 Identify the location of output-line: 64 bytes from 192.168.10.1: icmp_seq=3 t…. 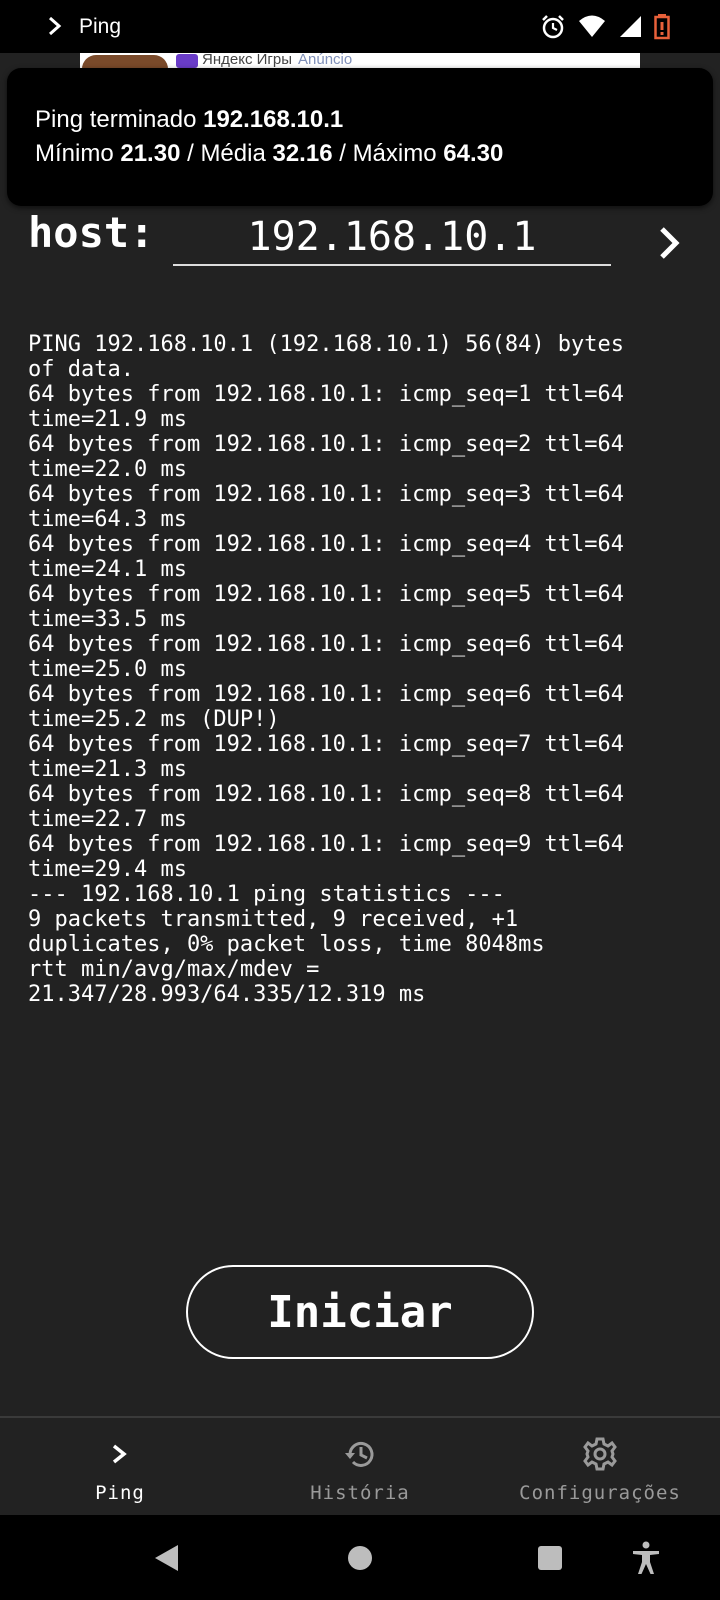
(326, 494).